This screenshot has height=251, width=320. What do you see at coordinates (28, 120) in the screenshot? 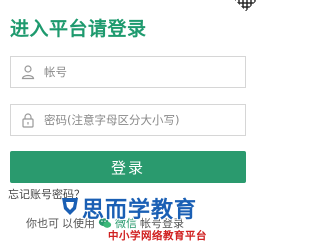
I see `lock-icon` at bounding box center [28, 120].